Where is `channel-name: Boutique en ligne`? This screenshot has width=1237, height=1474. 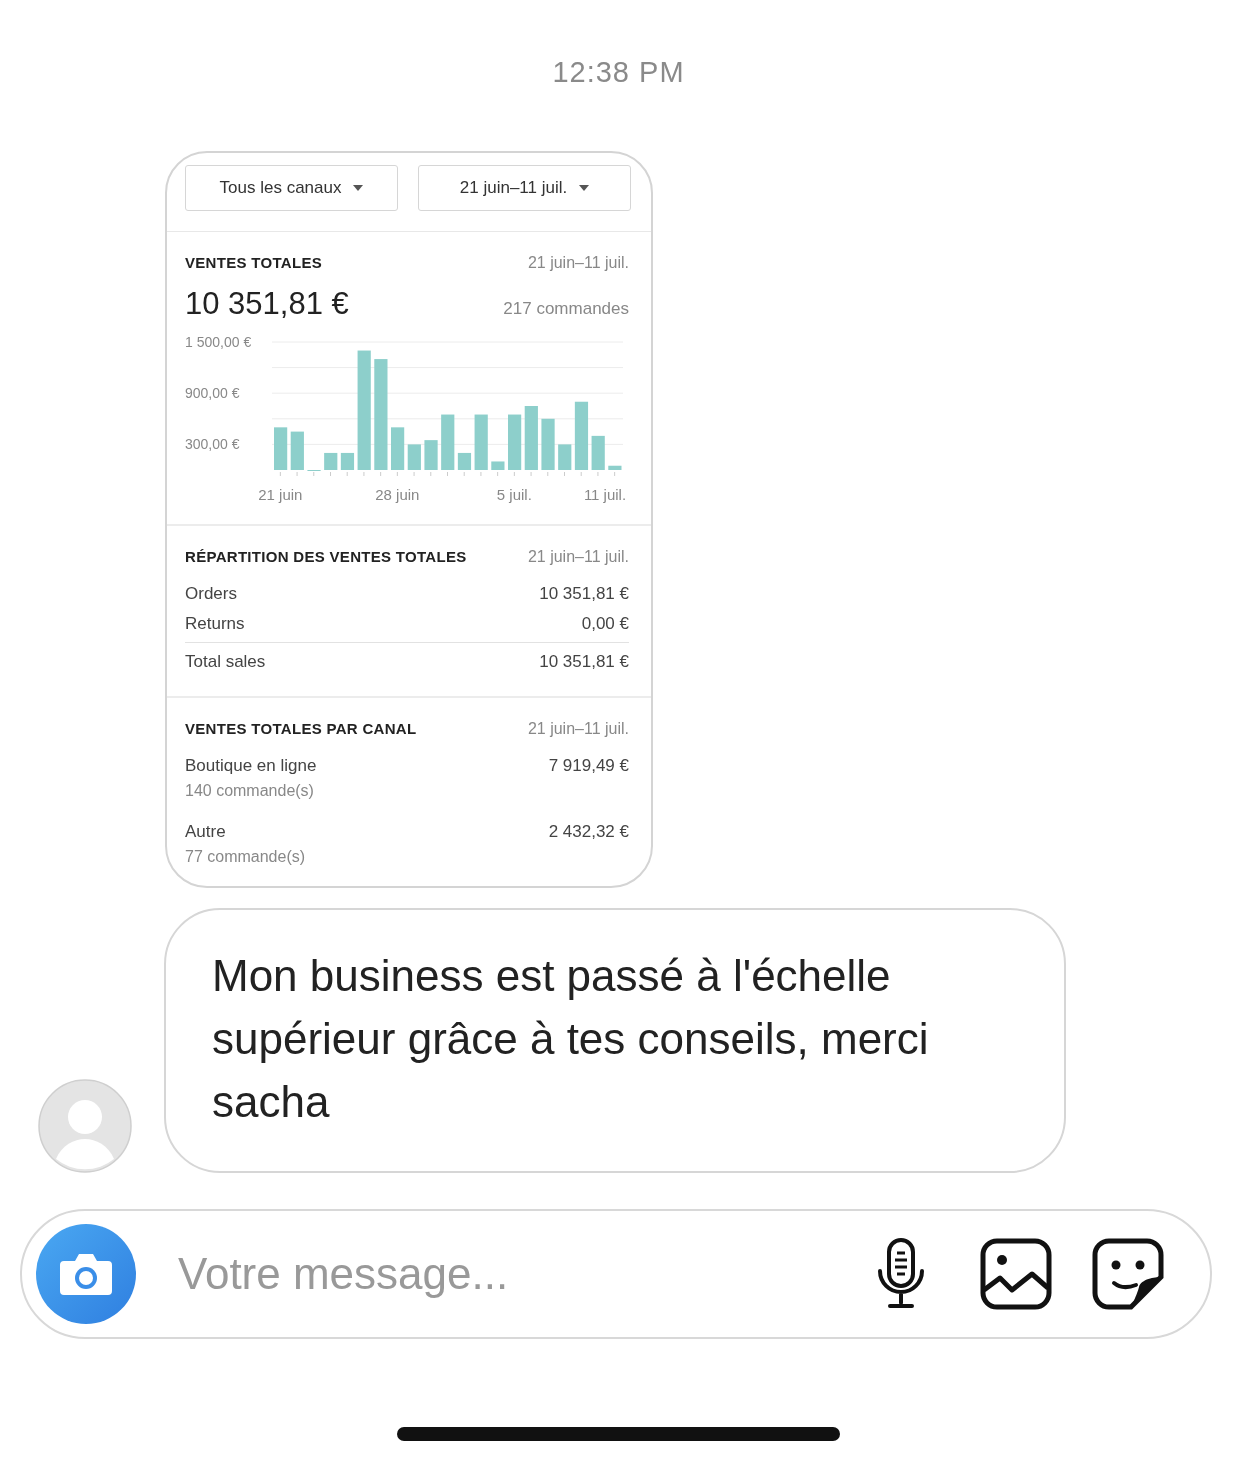 channel-name: Boutique en ligne is located at coordinates (251, 766).